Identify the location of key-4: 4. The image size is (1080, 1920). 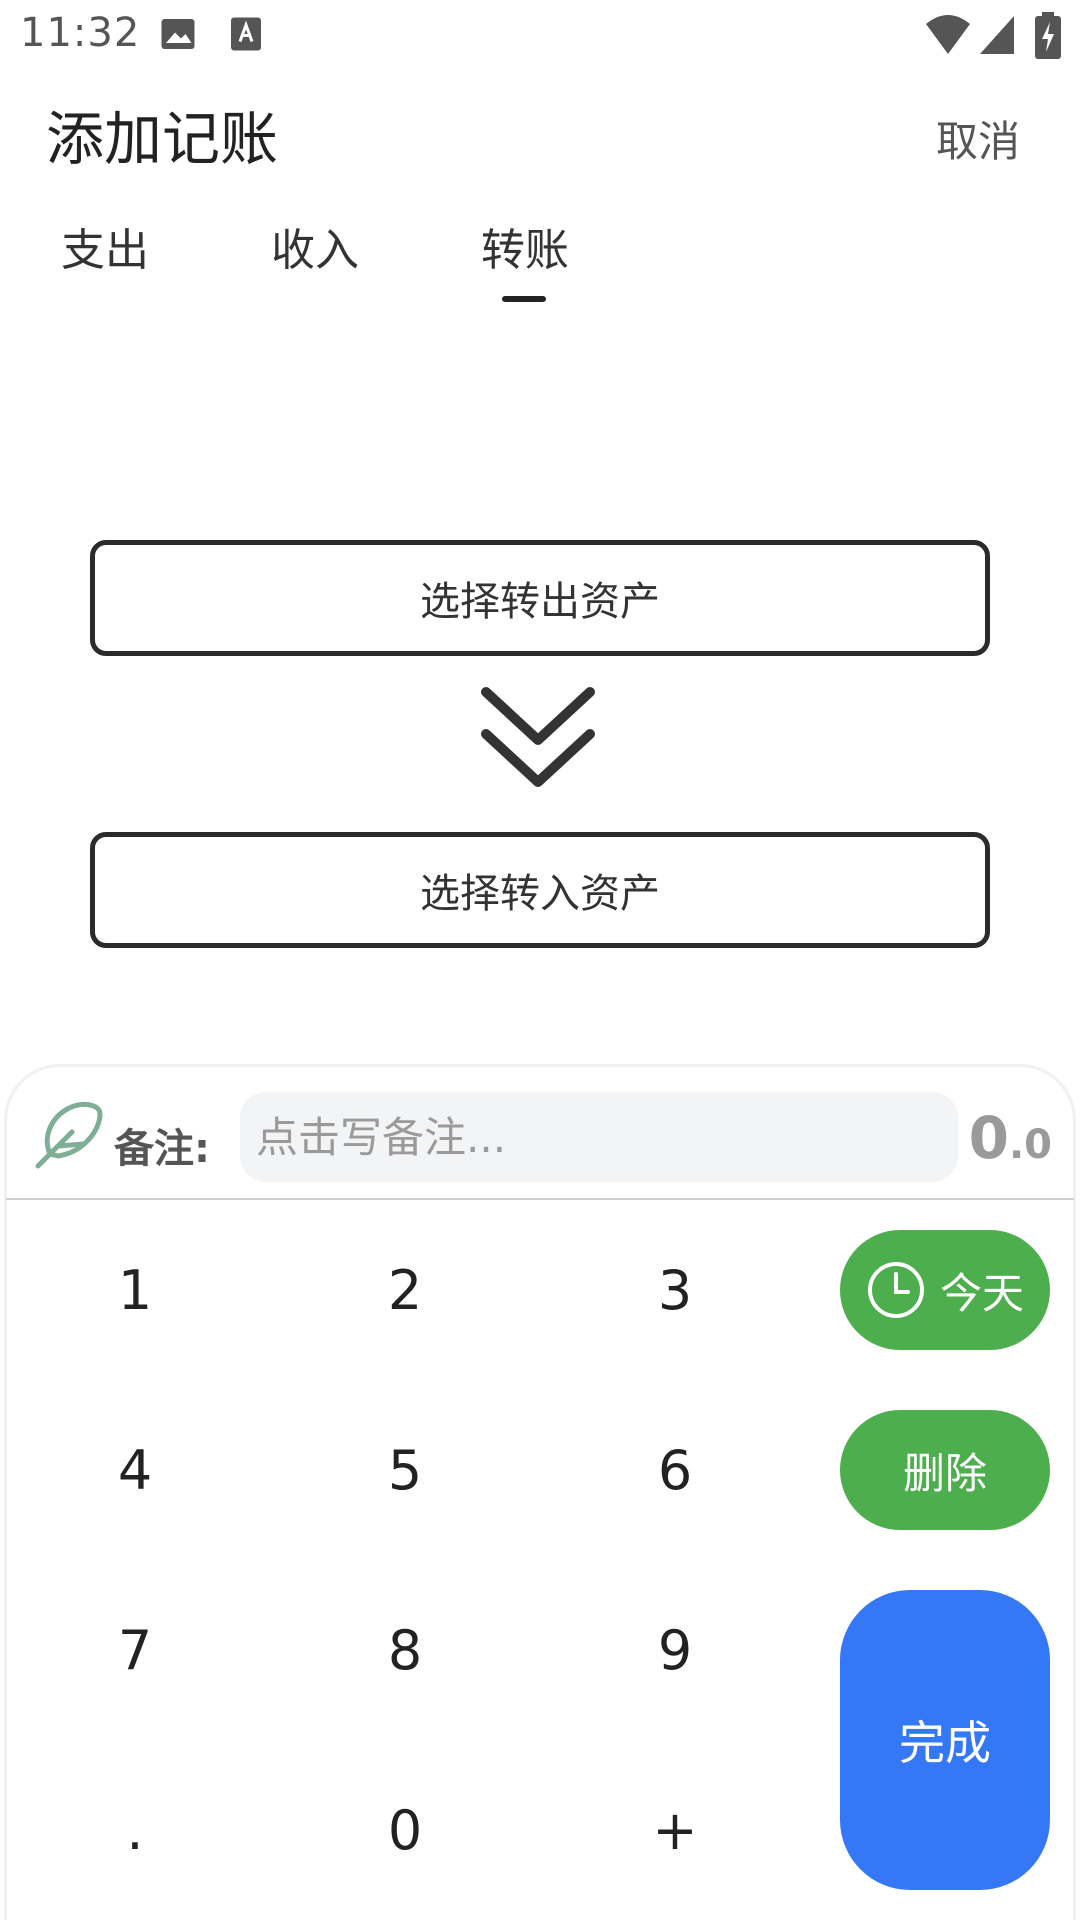
(135, 1470).